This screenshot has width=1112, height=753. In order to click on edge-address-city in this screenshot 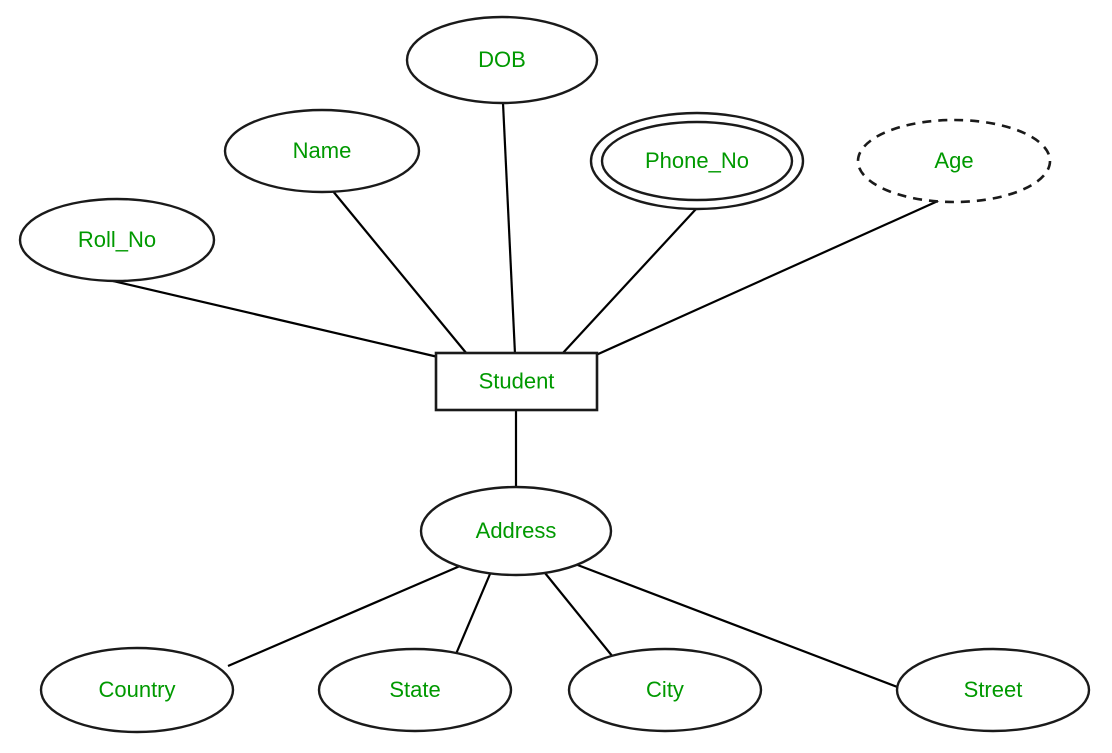, I will do `click(579, 615)`.